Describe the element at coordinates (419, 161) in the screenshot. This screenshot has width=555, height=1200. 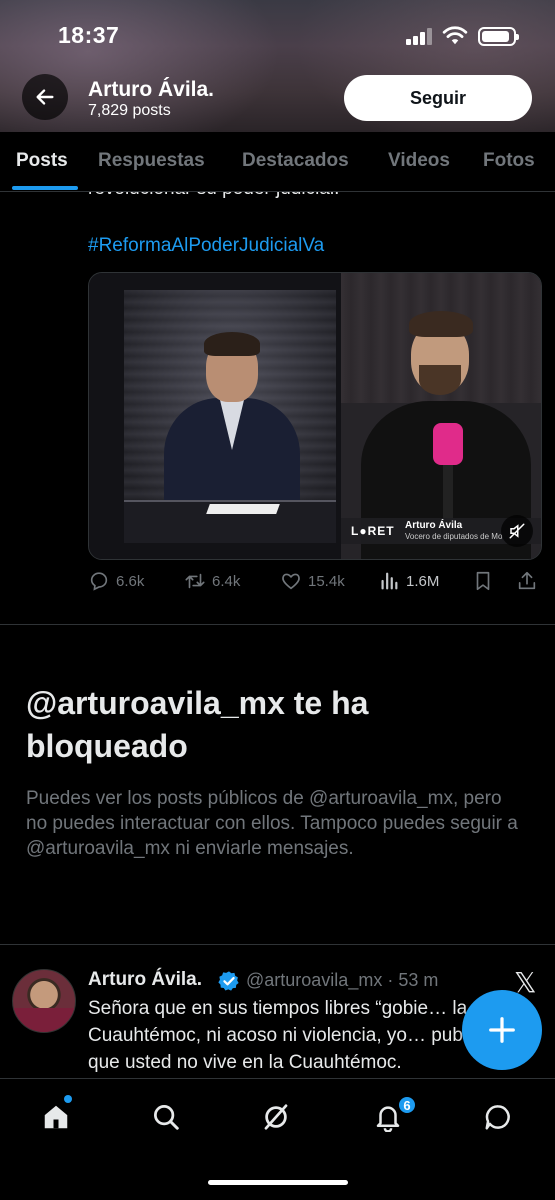
I see `tab-videos: Videos` at that location.